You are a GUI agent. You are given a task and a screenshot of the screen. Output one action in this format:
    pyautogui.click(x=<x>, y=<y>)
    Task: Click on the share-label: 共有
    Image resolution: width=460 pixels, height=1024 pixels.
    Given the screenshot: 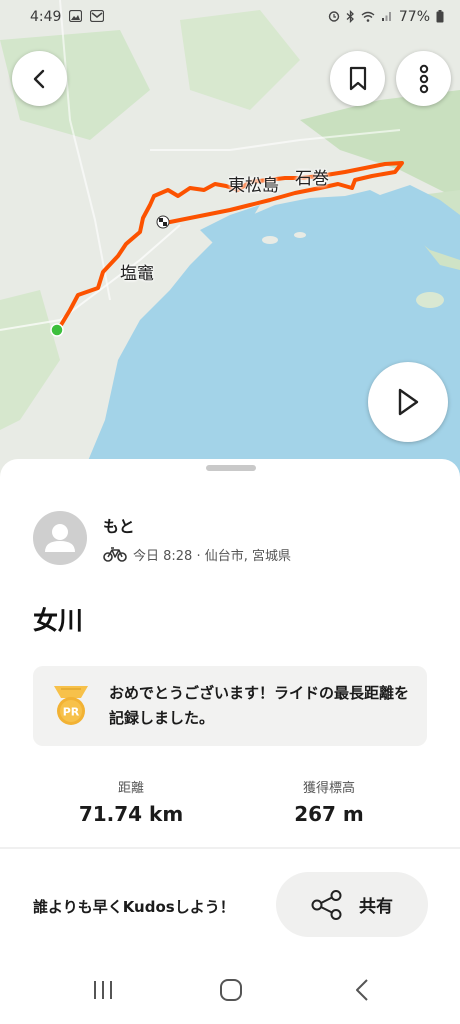 What is the action you would take?
    pyautogui.click(x=376, y=907)
    